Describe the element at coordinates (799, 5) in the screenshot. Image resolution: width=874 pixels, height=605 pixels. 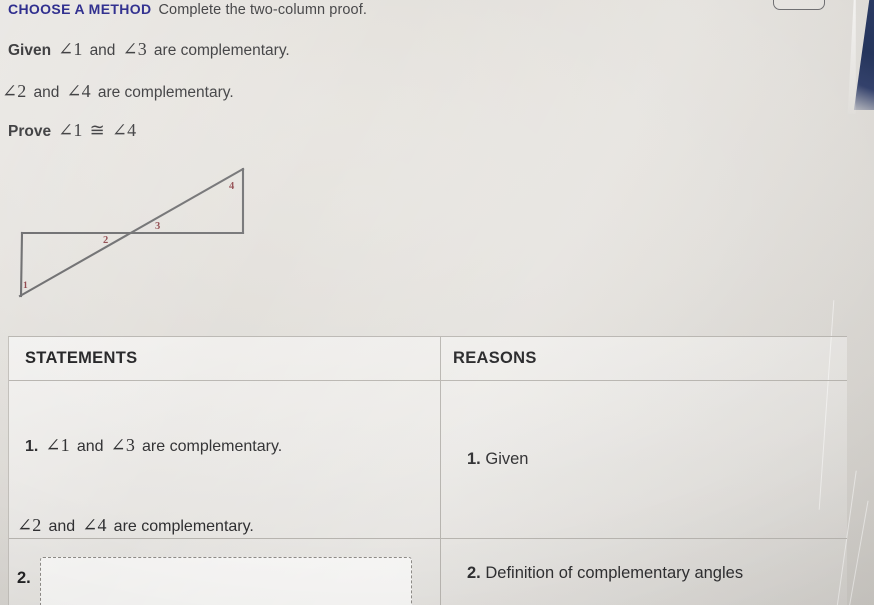
I see `rounded-rect-glyph-icon` at that location.